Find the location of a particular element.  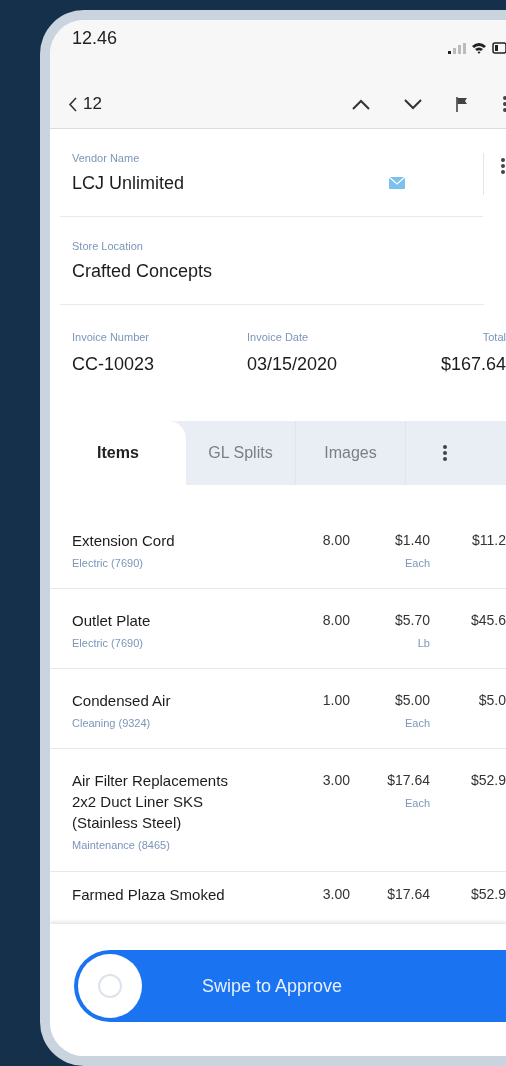

circle-icon is located at coordinates (110, 986).